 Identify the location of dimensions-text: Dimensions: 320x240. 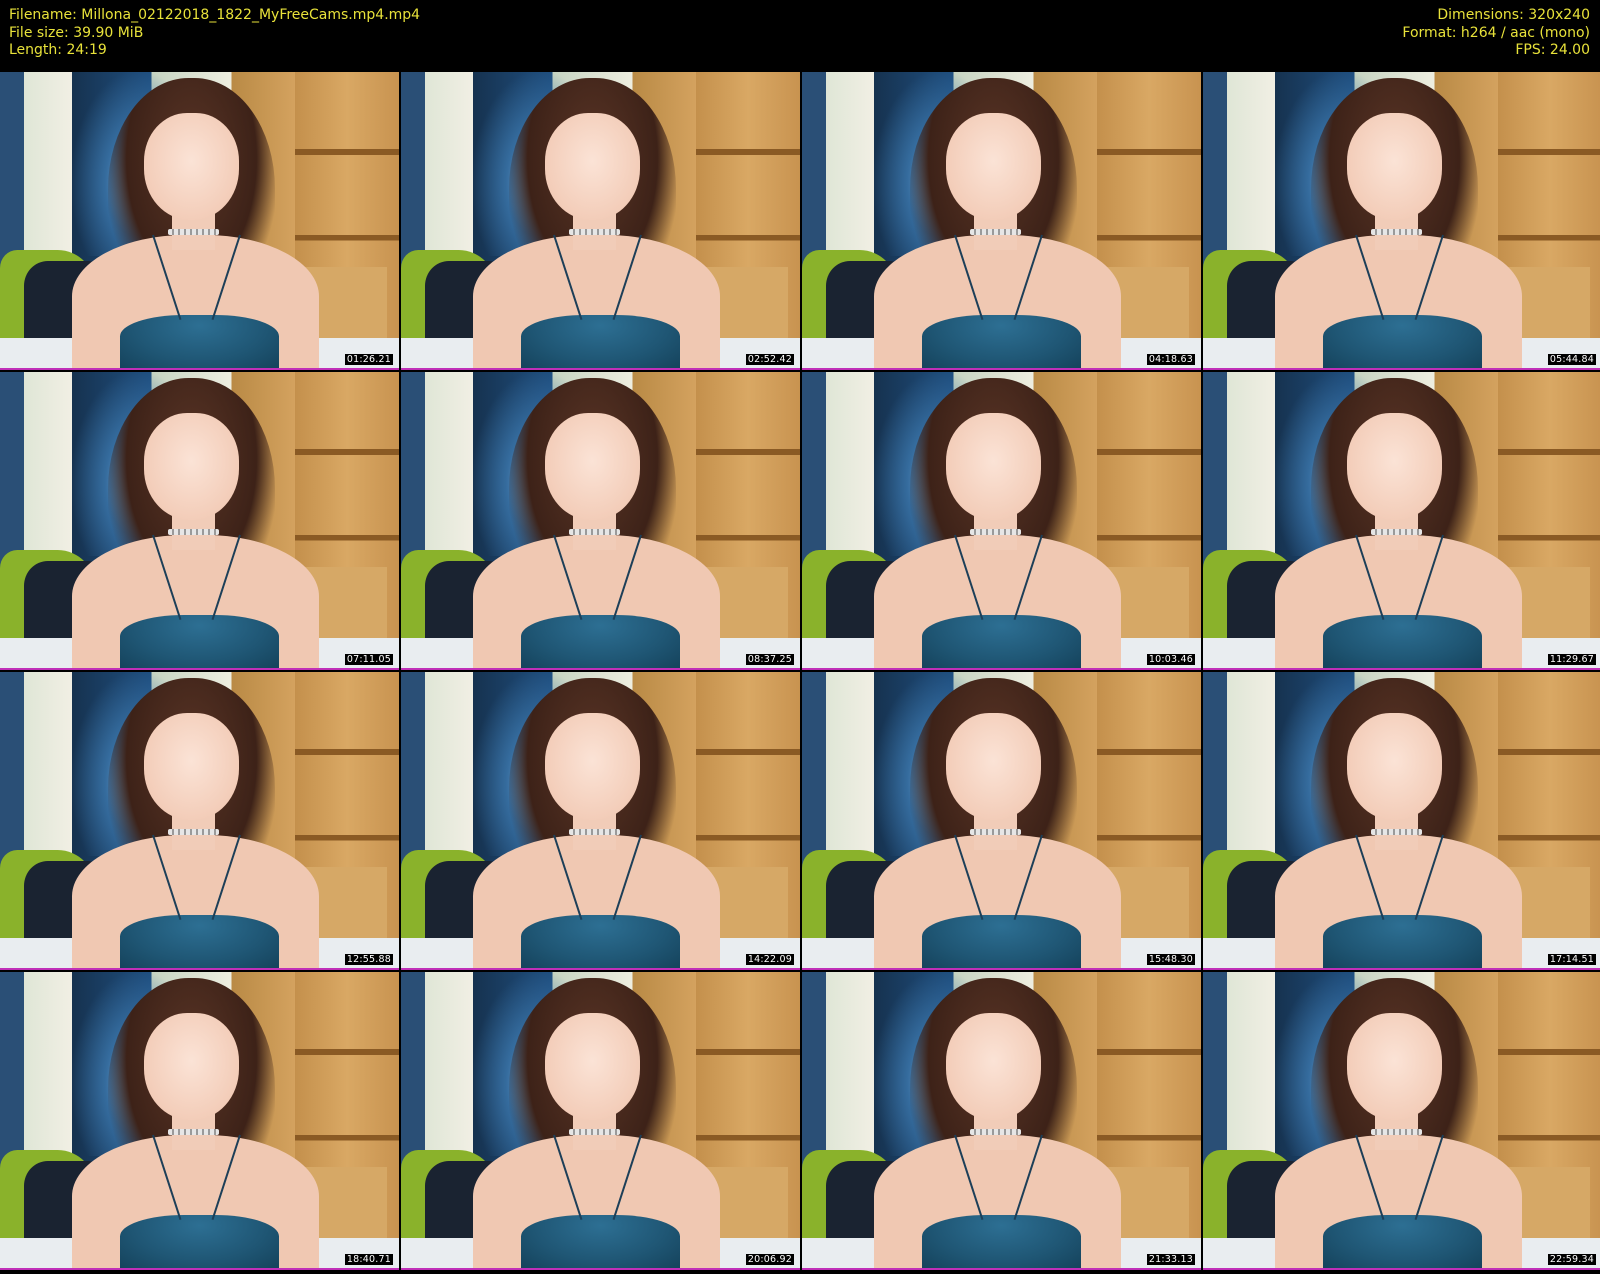
(1513, 15).